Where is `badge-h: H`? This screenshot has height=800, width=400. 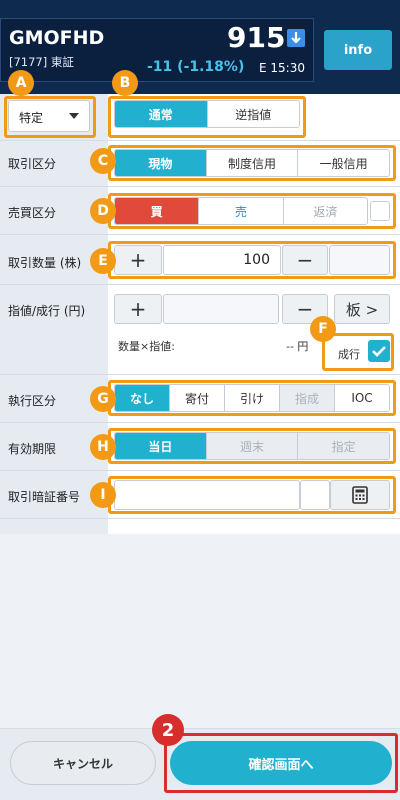 badge-h: H is located at coordinates (103, 447).